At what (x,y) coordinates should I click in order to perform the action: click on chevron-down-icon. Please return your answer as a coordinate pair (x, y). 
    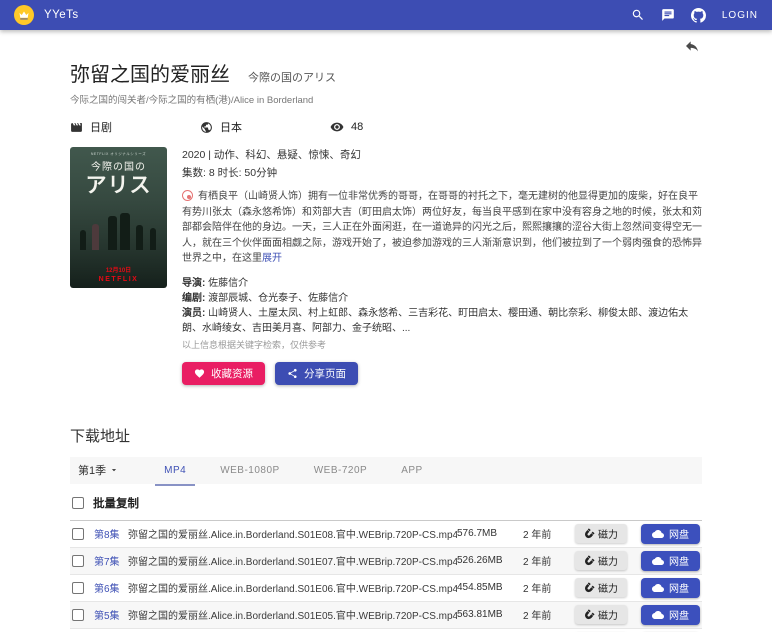
    Looking at the image, I should click on (114, 470).